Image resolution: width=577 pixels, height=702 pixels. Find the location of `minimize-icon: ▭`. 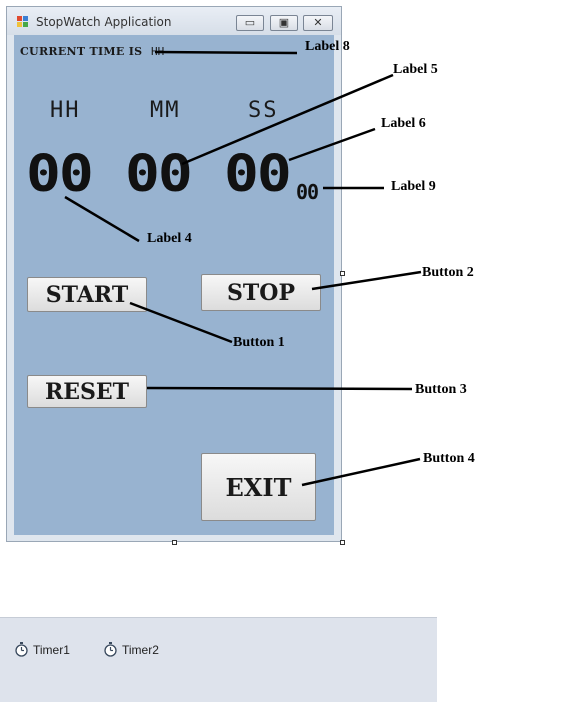

minimize-icon: ▭ is located at coordinates (250, 23).